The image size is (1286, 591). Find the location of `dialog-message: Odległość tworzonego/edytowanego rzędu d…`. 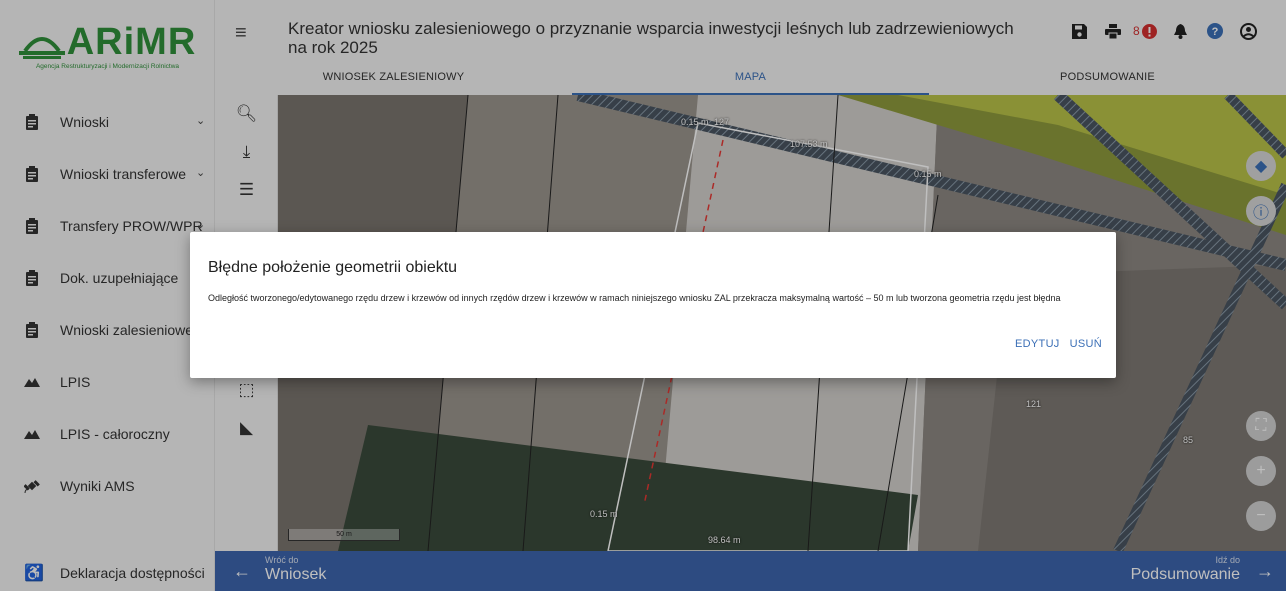

dialog-message: Odległość tworzonego/edytowanego rzędu d… is located at coordinates (634, 298).